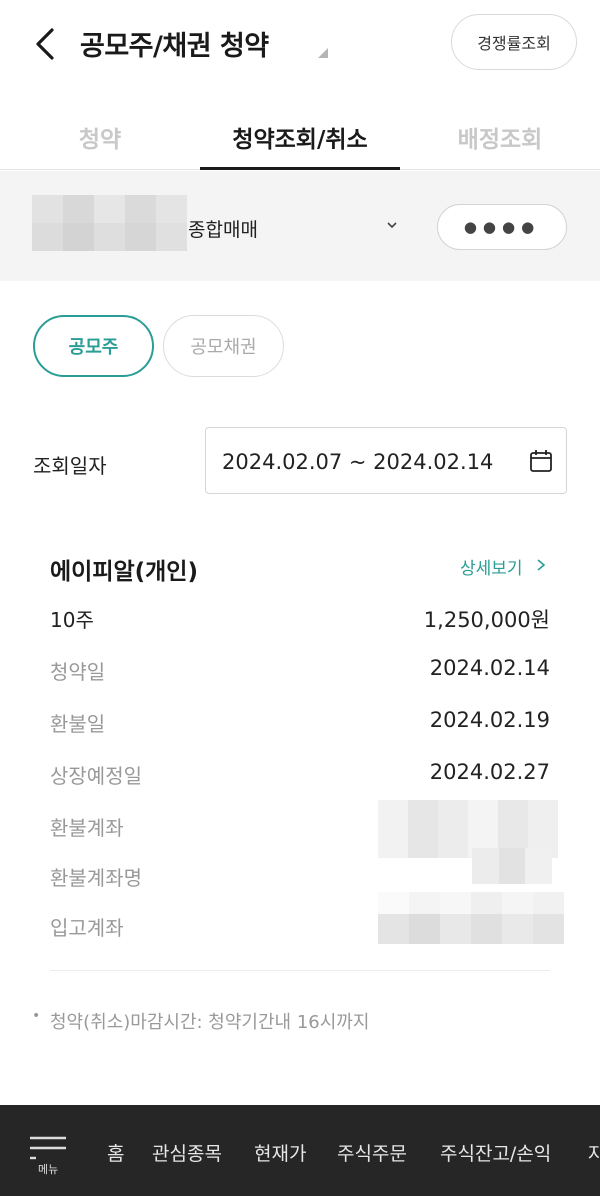 The image size is (600, 1196). Describe the element at coordinates (96, 776) in the screenshot. I see `row-label-listing-date: 상장예정일` at that location.